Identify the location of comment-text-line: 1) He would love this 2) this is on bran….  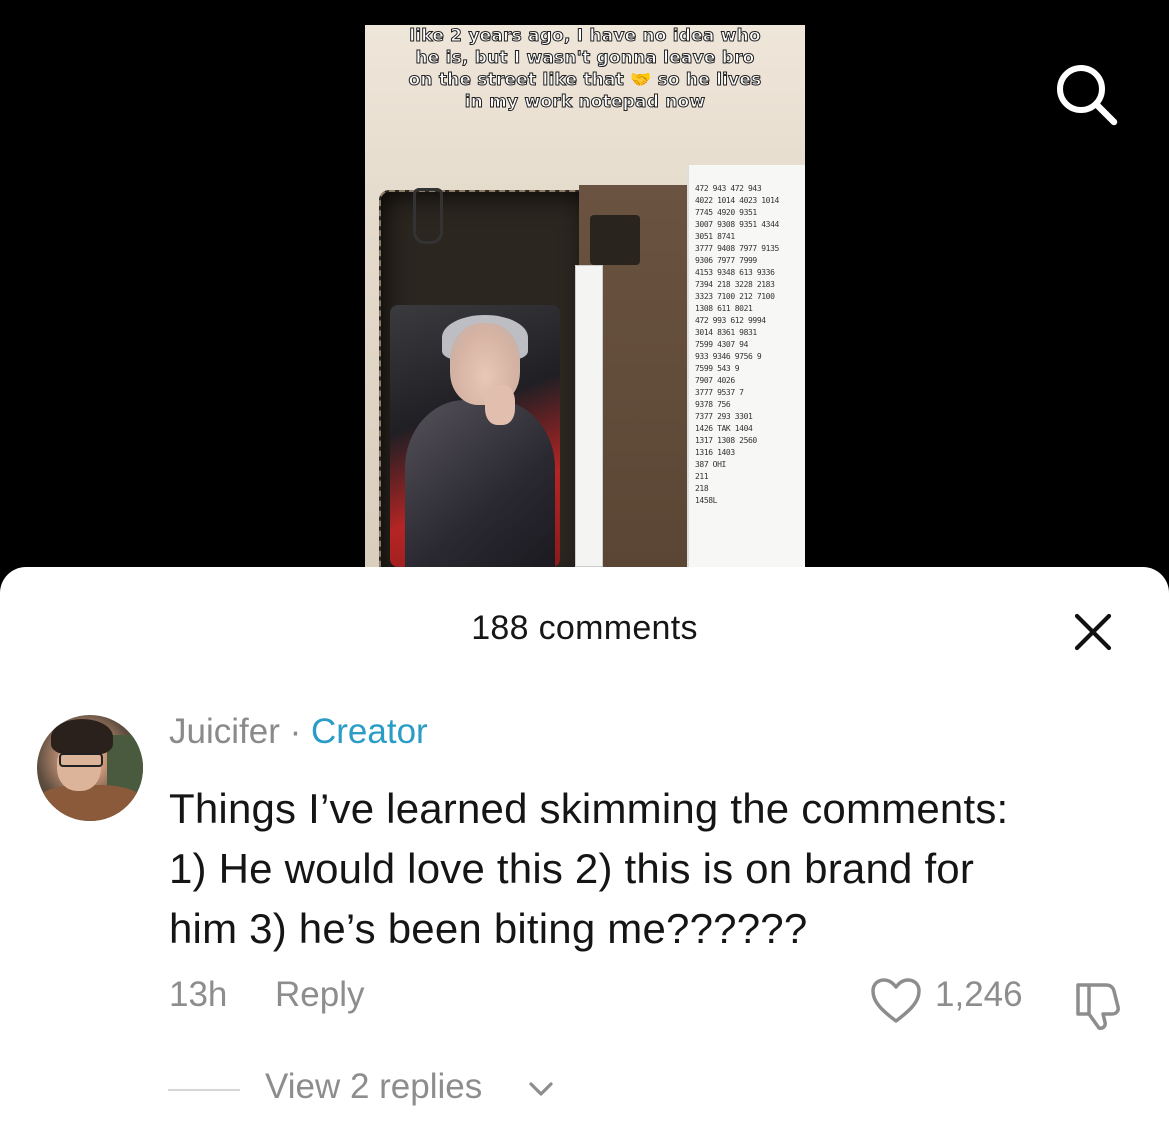
(572, 868).